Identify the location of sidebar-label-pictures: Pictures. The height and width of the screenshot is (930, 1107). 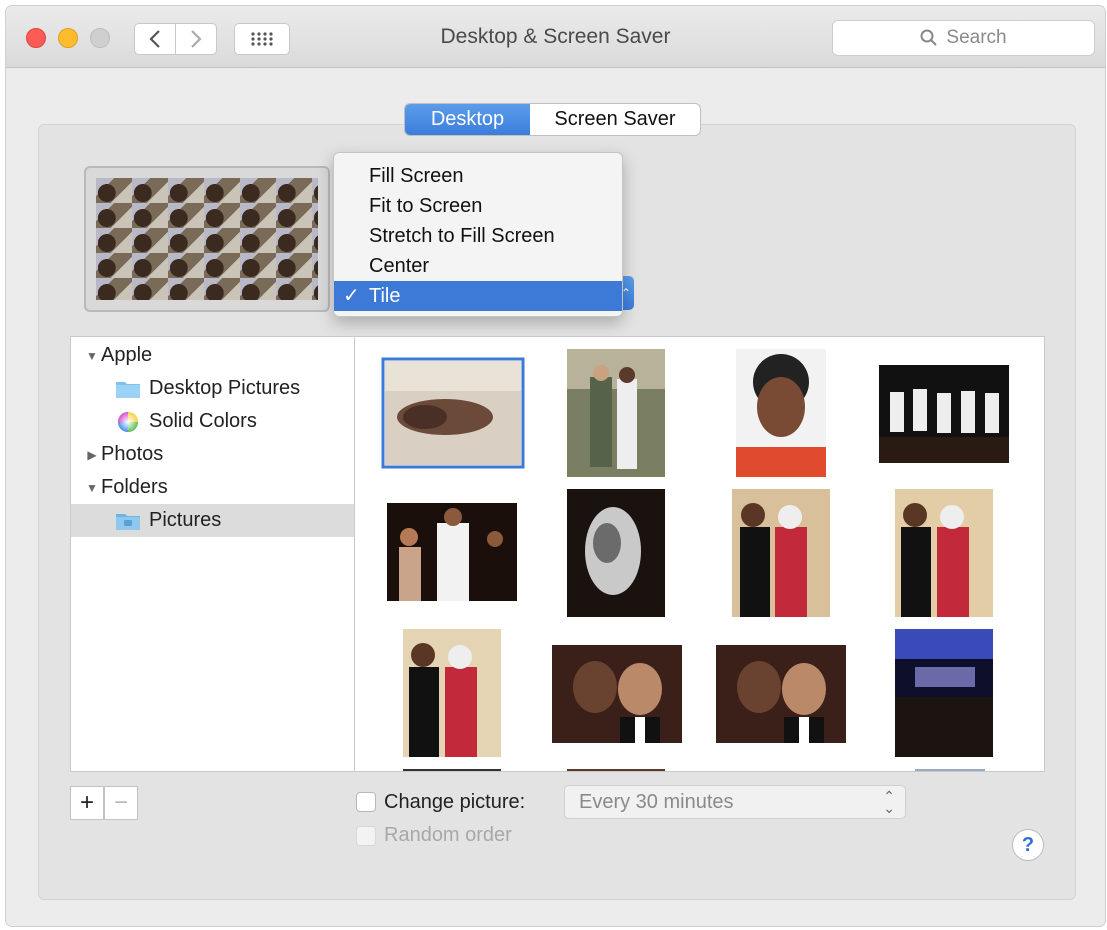
(185, 520).